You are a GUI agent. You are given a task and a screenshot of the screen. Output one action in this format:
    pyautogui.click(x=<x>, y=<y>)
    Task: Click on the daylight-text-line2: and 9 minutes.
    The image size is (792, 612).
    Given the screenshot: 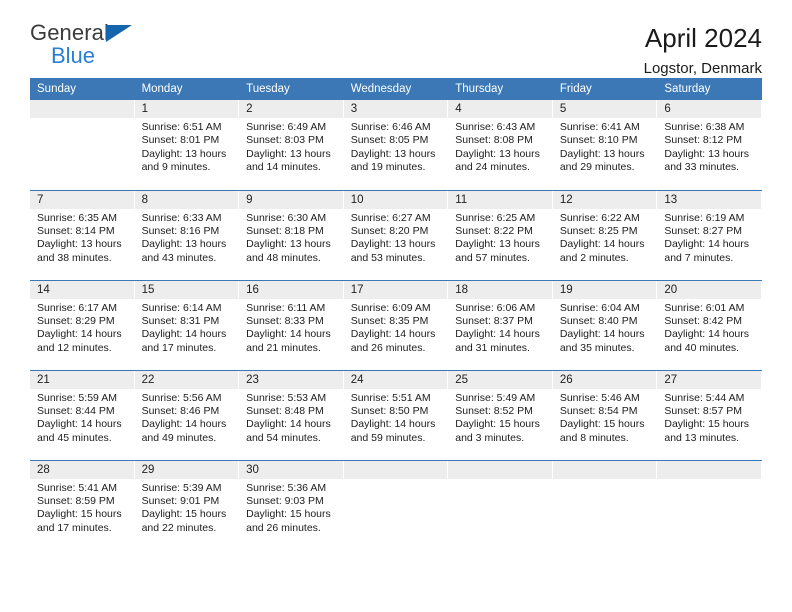 What is the action you would take?
    pyautogui.click(x=176, y=167)
    